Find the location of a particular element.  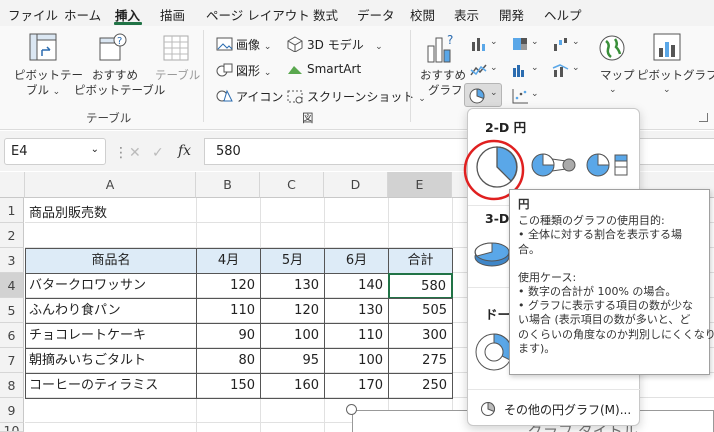

tab-formulas: 数式 is located at coordinates (325, 14).